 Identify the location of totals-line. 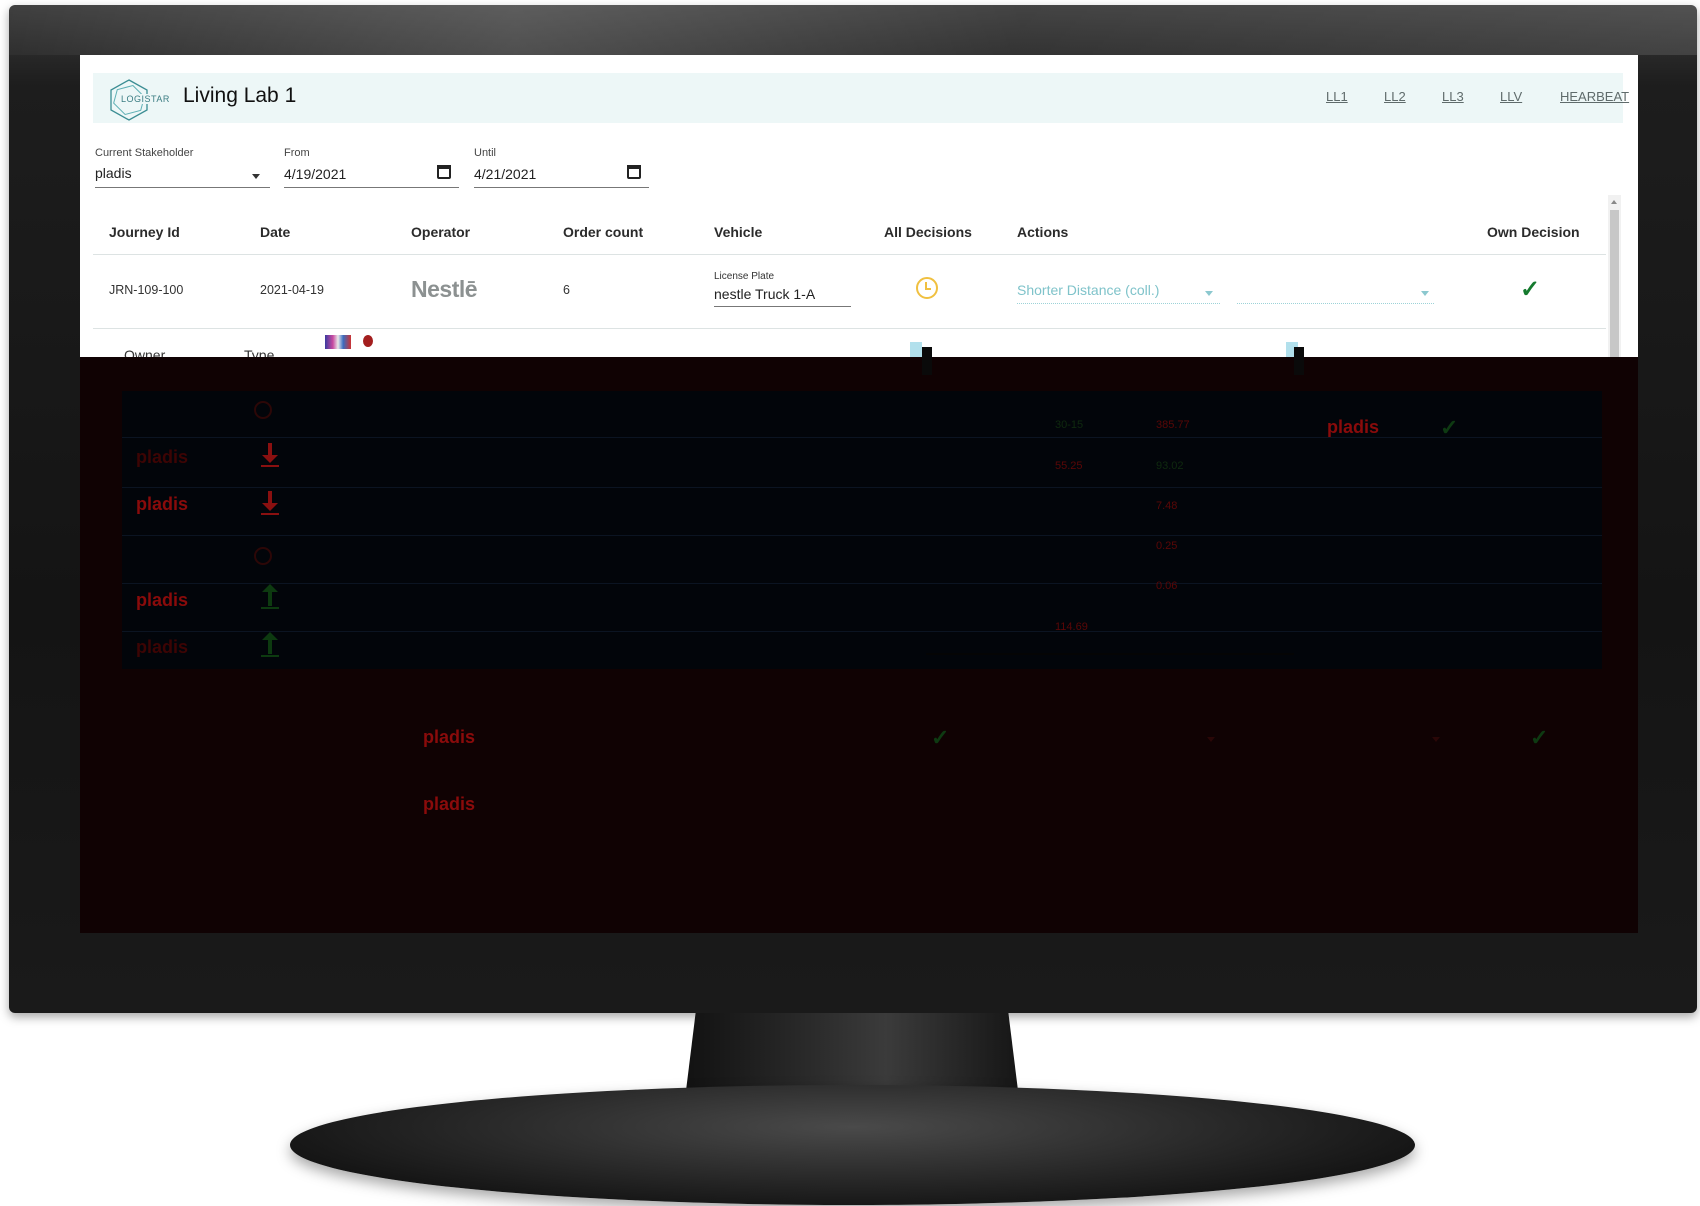
(1110, 654).